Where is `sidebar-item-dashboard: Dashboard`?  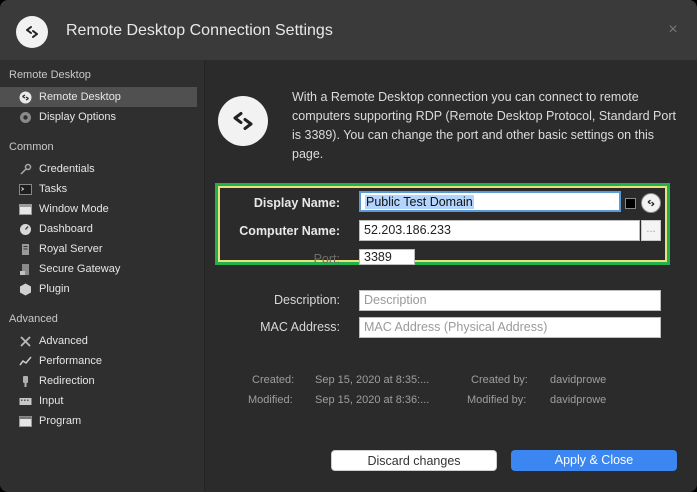 sidebar-item-dashboard: Dashboard is located at coordinates (98, 229).